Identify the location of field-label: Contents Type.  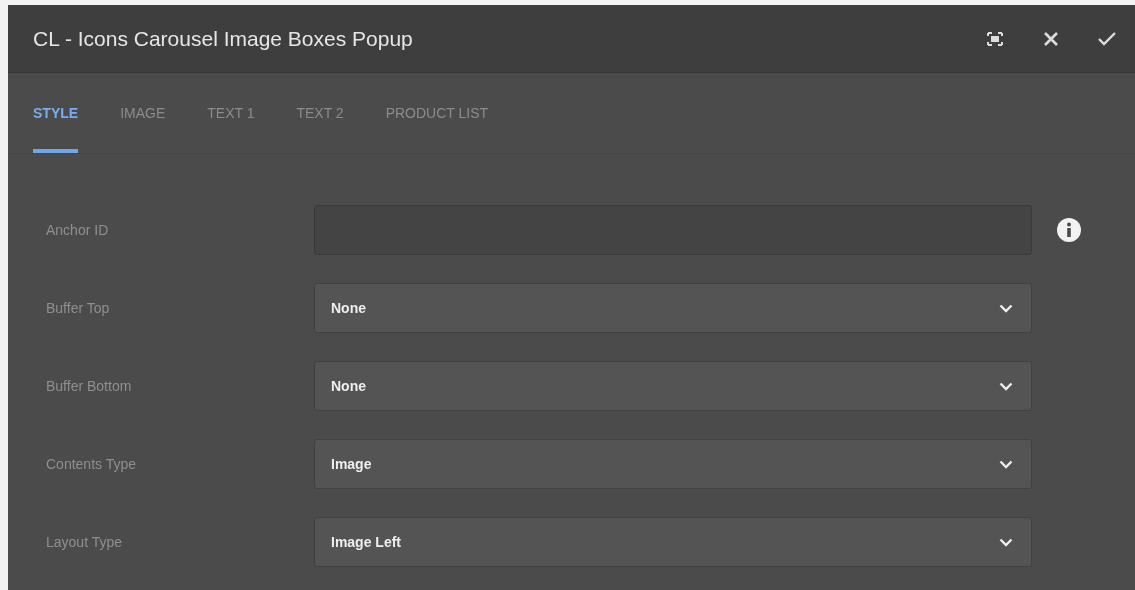
(92, 464).